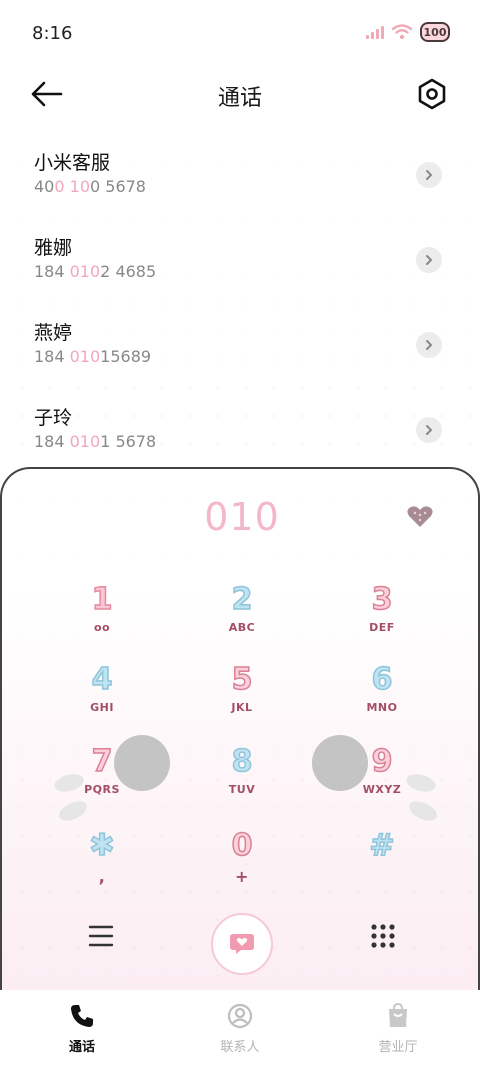  What do you see at coordinates (81, 1047) in the screenshot?
I see `nav-label: 通话` at bounding box center [81, 1047].